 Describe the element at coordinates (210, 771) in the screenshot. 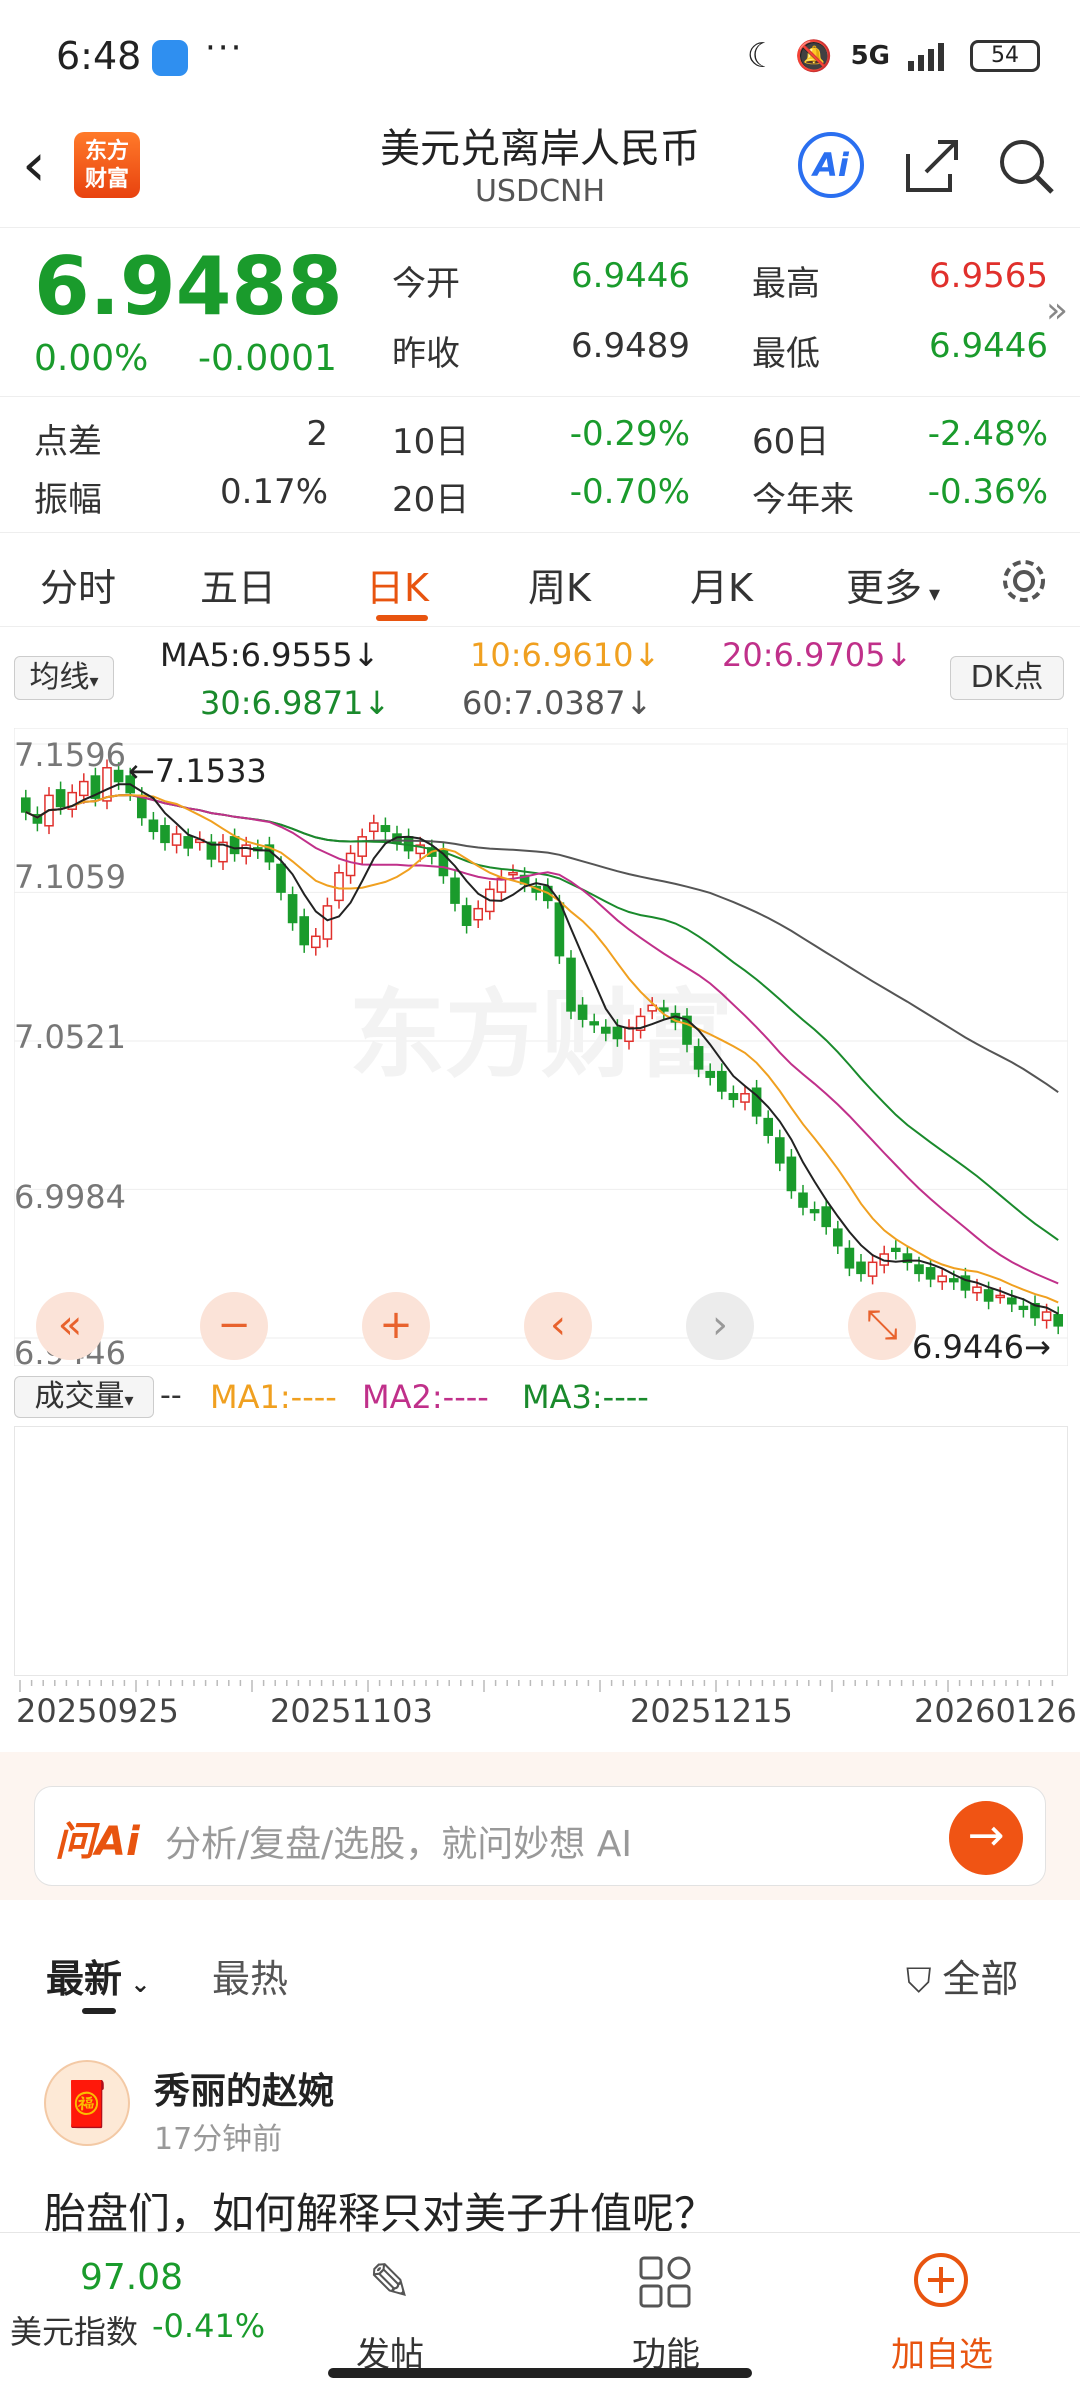

I see `high-marker-value: 7.1533` at that location.